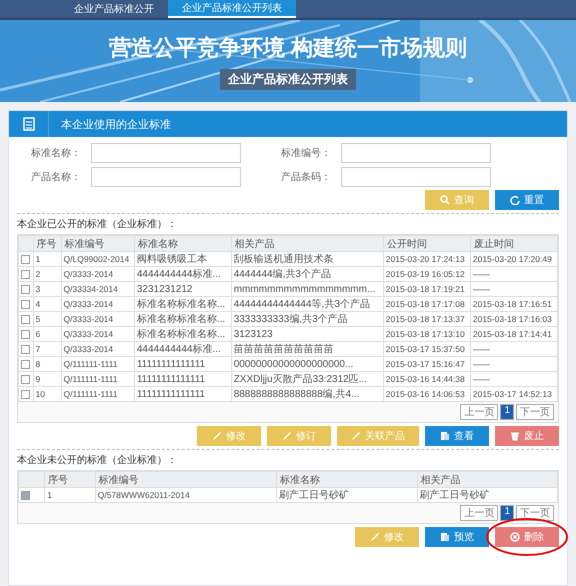  What do you see at coordinates (307, 274) in the screenshot?
I see `table-cell: 4444444编,共3个产品` at bounding box center [307, 274].